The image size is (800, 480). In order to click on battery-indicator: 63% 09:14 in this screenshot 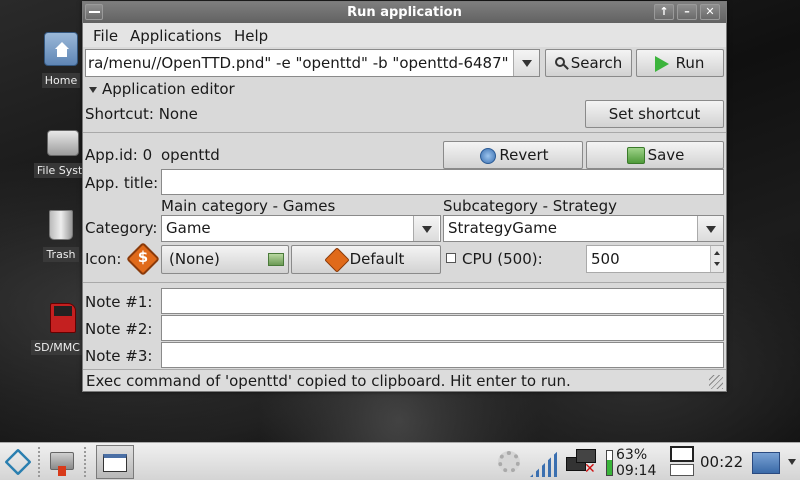, I will do `click(632, 463)`.